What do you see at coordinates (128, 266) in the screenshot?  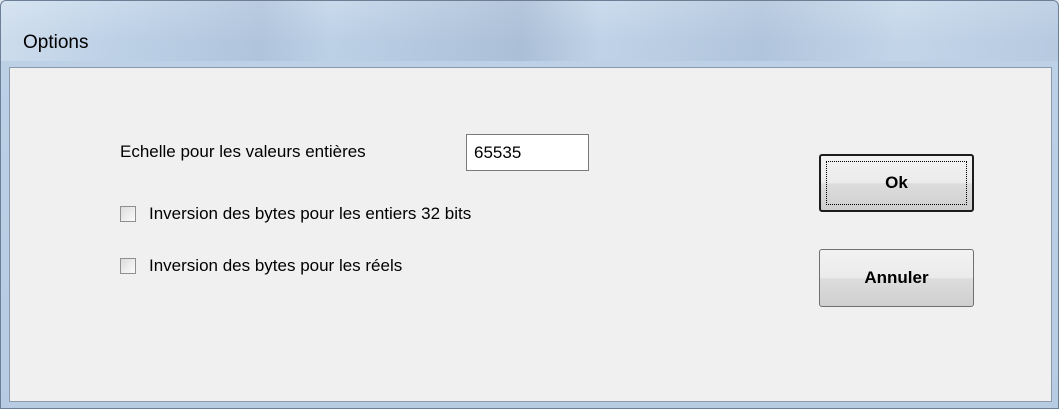 I see `checkbox-invert-reals-box` at bounding box center [128, 266].